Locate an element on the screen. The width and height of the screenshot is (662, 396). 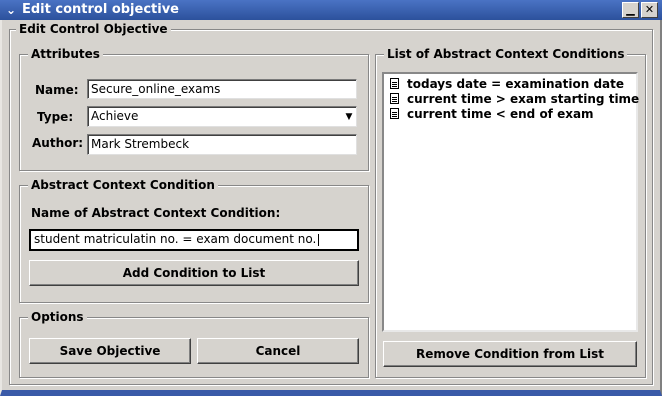
add-condition-button: Add Condition to List is located at coordinates (194, 273).